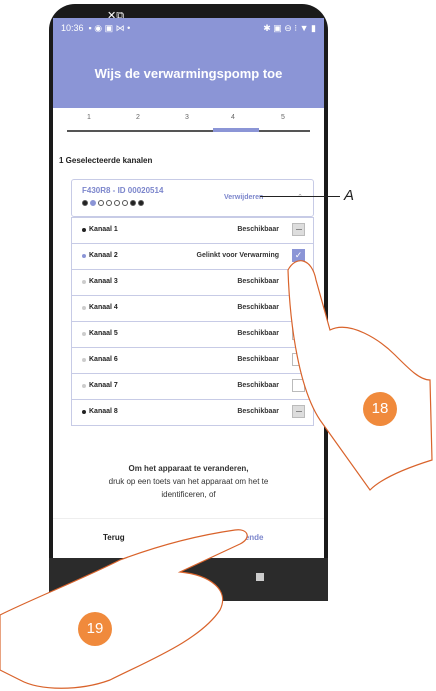  Describe the element at coordinates (300, 196) in the screenshot. I see `callout-line` at that location.